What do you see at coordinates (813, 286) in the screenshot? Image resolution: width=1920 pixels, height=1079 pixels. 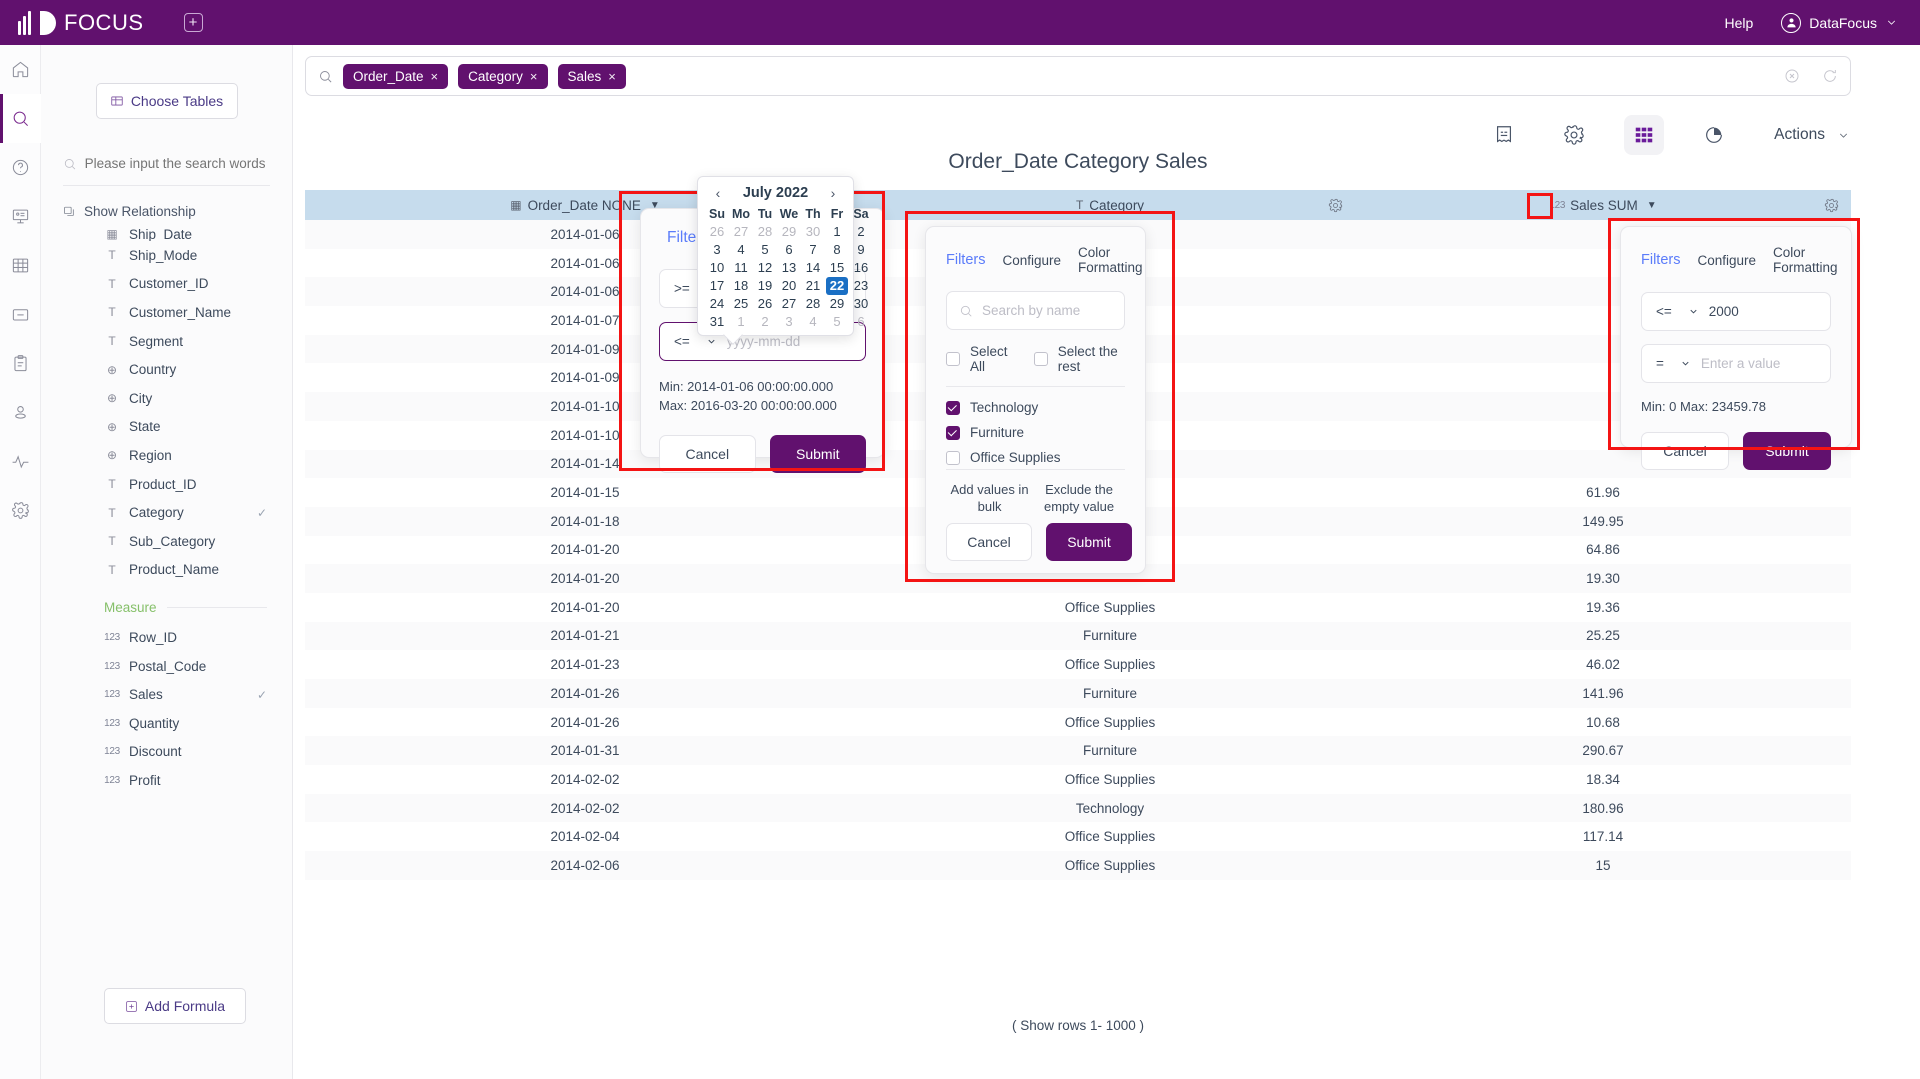 I see `calendar-day: 21` at bounding box center [813, 286].